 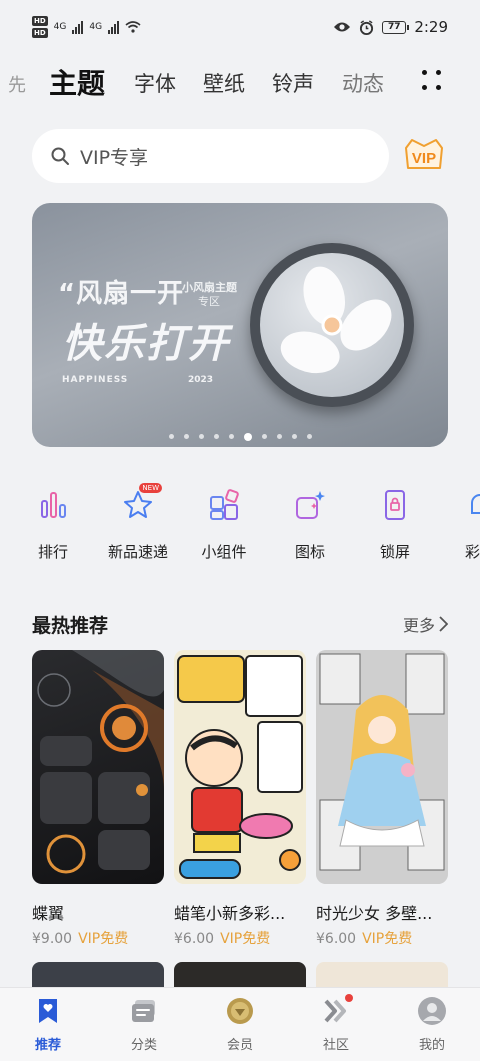 What do you see at coordinates (418, 625) in the screenshot?
I see `more-label: 更多` at bounding box center [418, 625].